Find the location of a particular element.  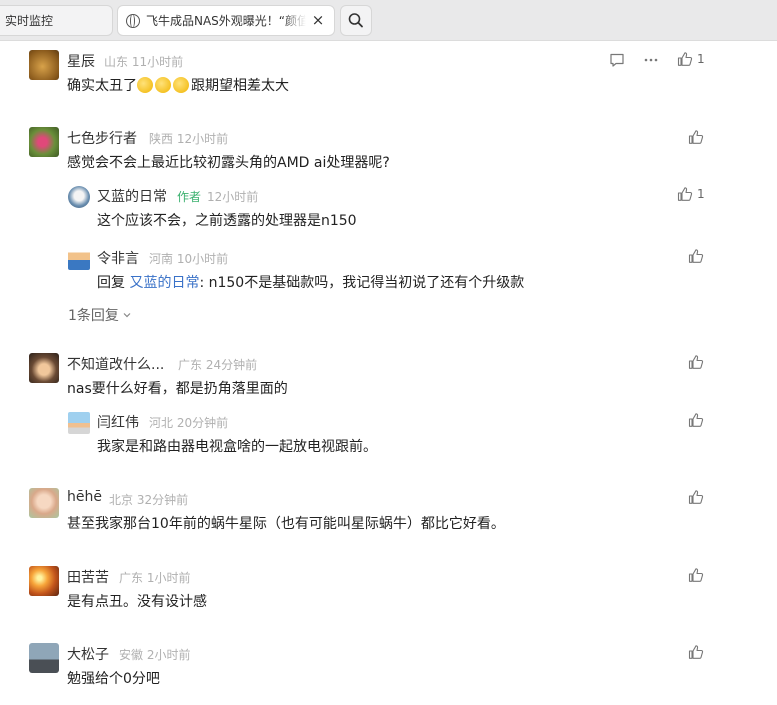

comment-meta: 陕西 12小时前 is located at coordinates (188, 138).